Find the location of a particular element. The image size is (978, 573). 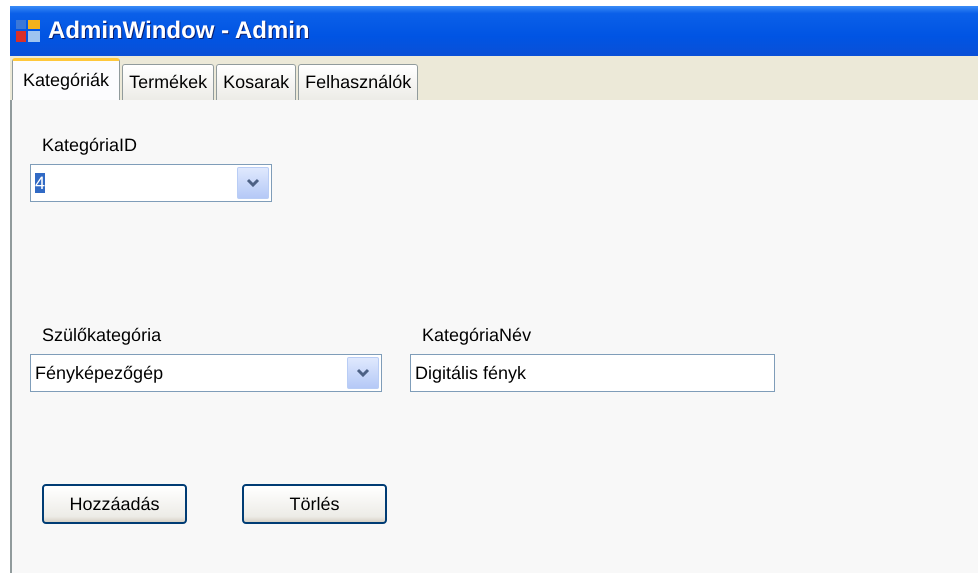

window-icon is located at coordinates (28, 31).